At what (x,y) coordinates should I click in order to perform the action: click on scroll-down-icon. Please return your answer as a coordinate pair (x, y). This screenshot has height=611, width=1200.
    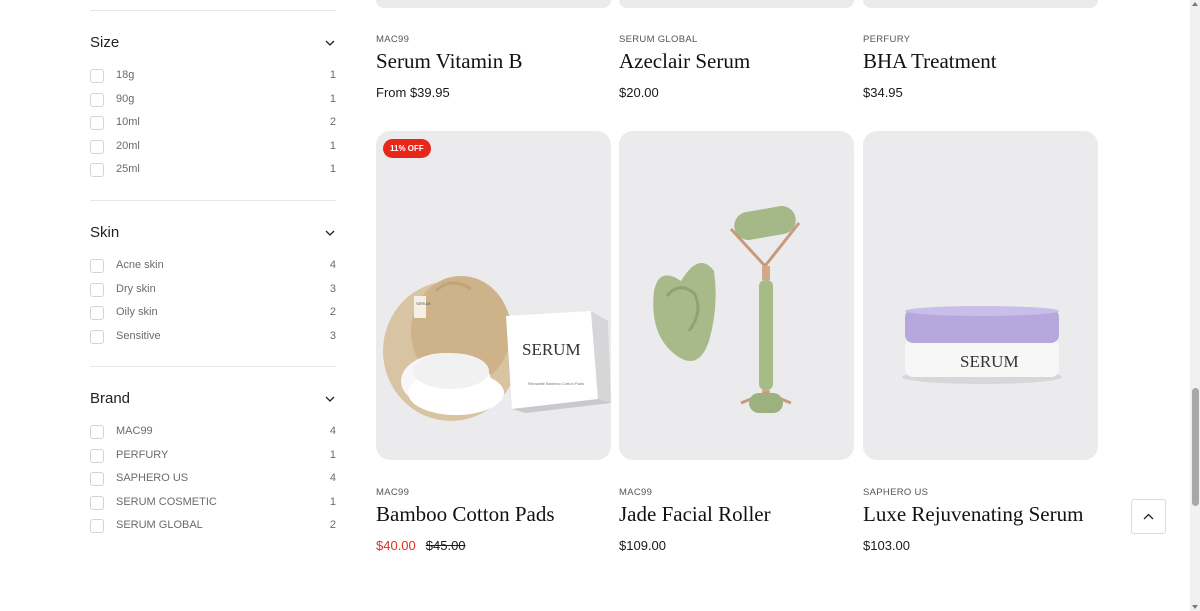
    Looking at the image, I should click on (1195, 607).